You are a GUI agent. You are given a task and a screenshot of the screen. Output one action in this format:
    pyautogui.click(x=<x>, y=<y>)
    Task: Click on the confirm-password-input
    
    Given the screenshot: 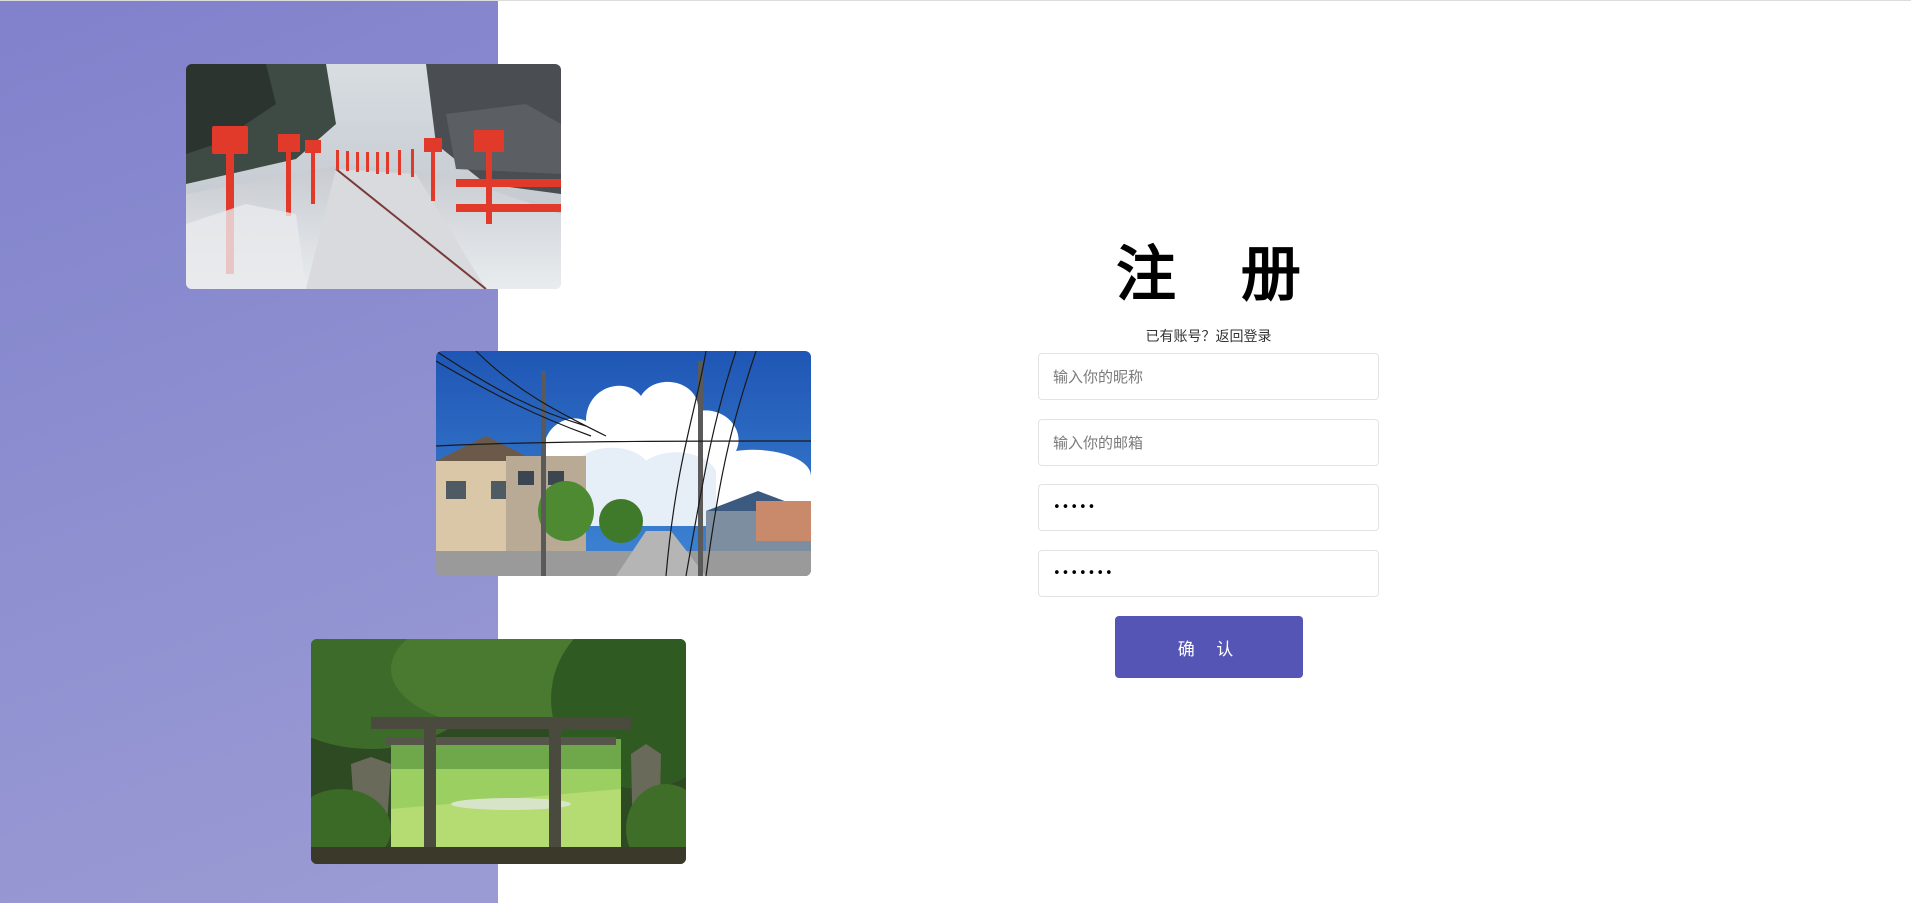 What is the action you would take?
    pyautogui.click(x=1208, y=573)
    